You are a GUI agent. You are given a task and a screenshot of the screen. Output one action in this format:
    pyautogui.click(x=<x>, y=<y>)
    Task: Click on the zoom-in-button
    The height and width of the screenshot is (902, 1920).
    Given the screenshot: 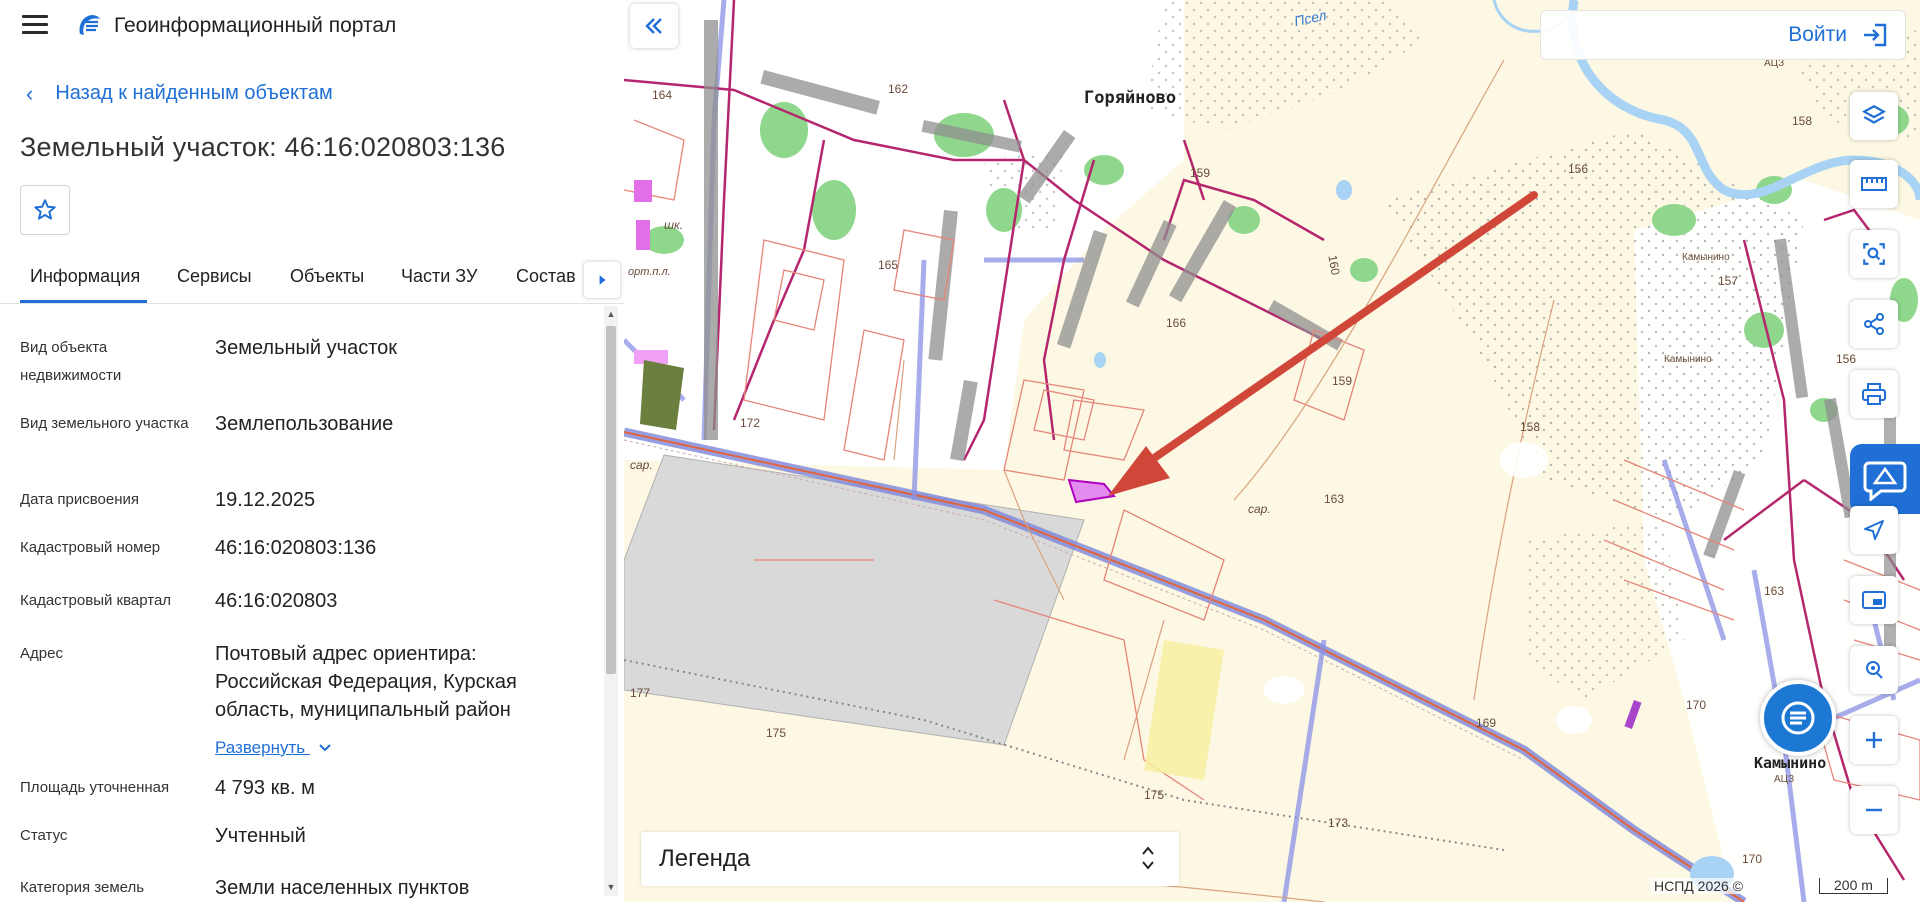 What is the action you would take?
    pyautogui.click(x=1874, y=740)
    